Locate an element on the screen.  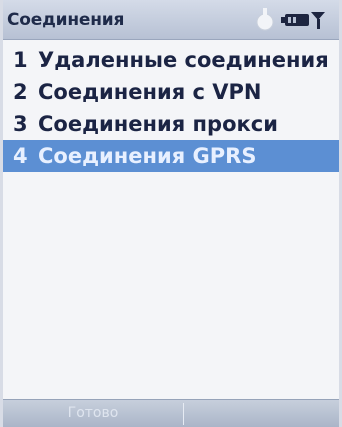
menu-item-proxy: 3 Соединения прокси is located at coordinates (171, 124).